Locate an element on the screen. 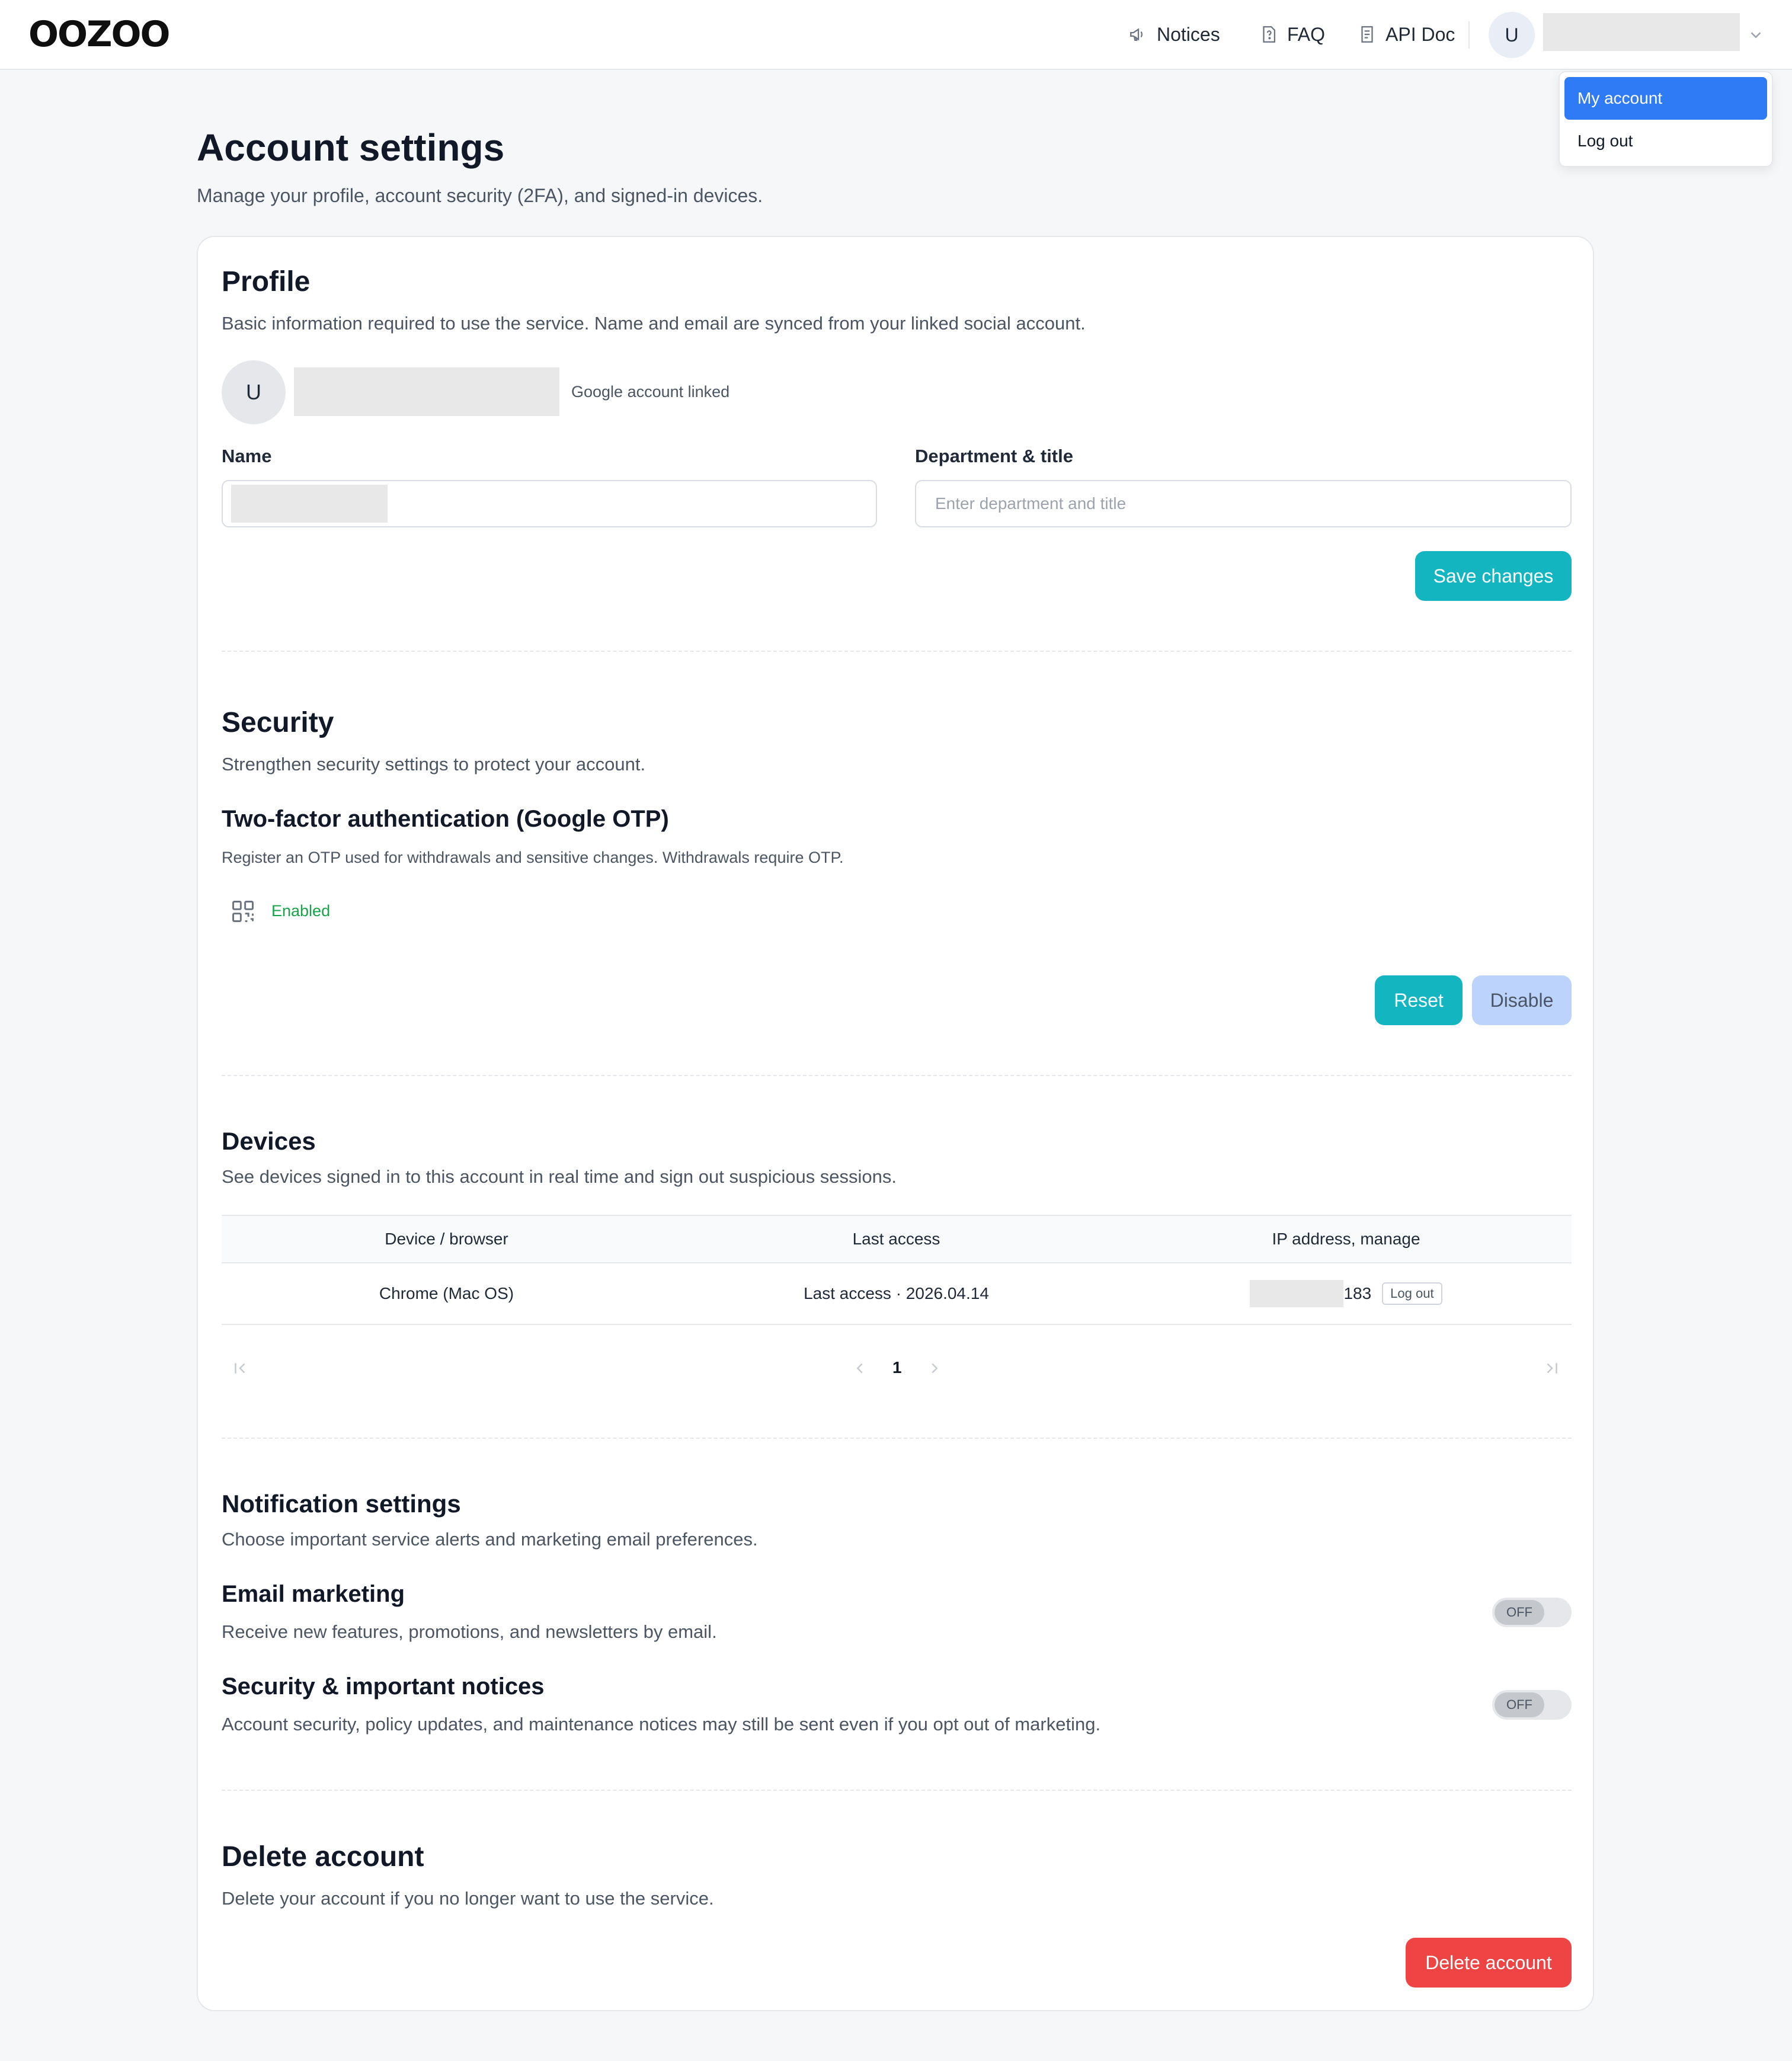 The width and height of the screenshot is (1792, 2061). email-marketing-title: Email marketing is located at coordinates (313, 1594).